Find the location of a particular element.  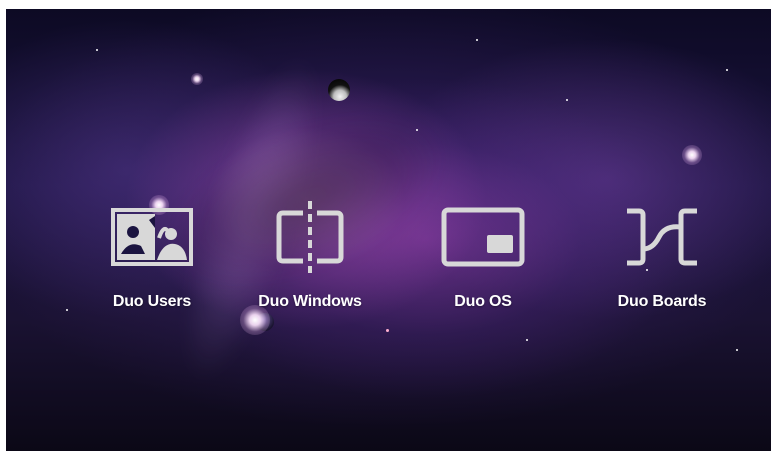

menu-item-label: Duo OS is located at coordinates (483, 301).